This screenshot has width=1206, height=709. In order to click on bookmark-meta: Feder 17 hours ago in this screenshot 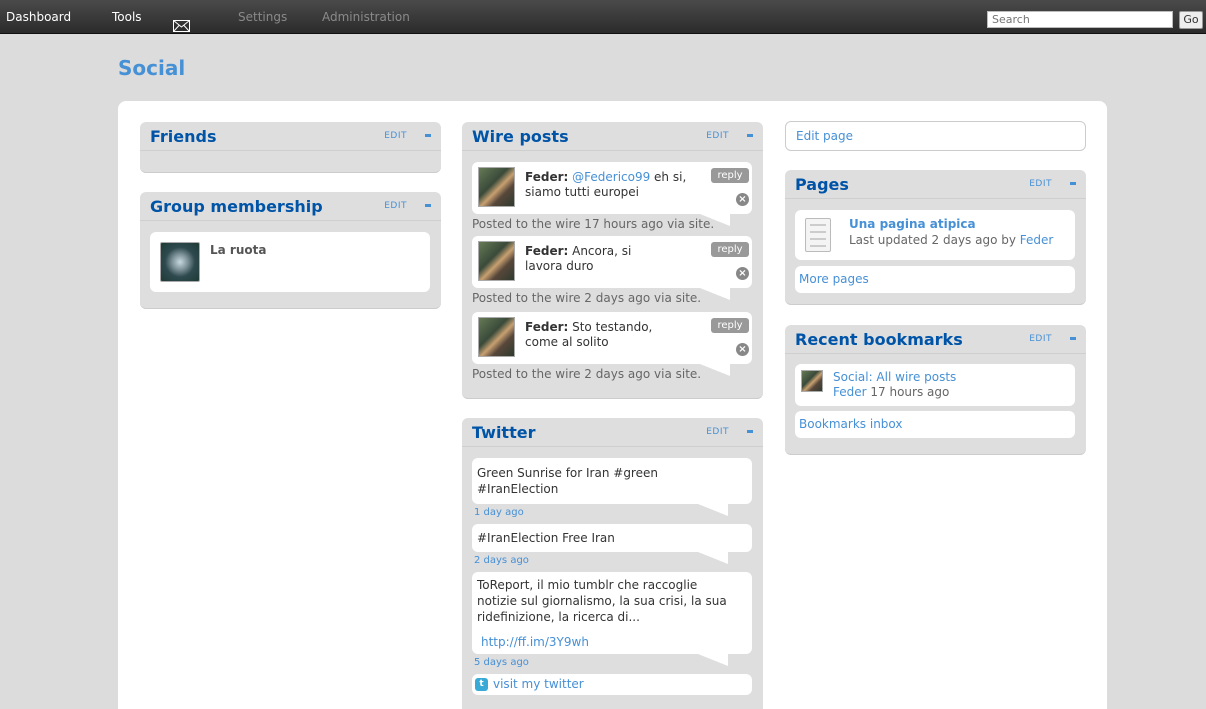, I will do `click(891, 392)`.